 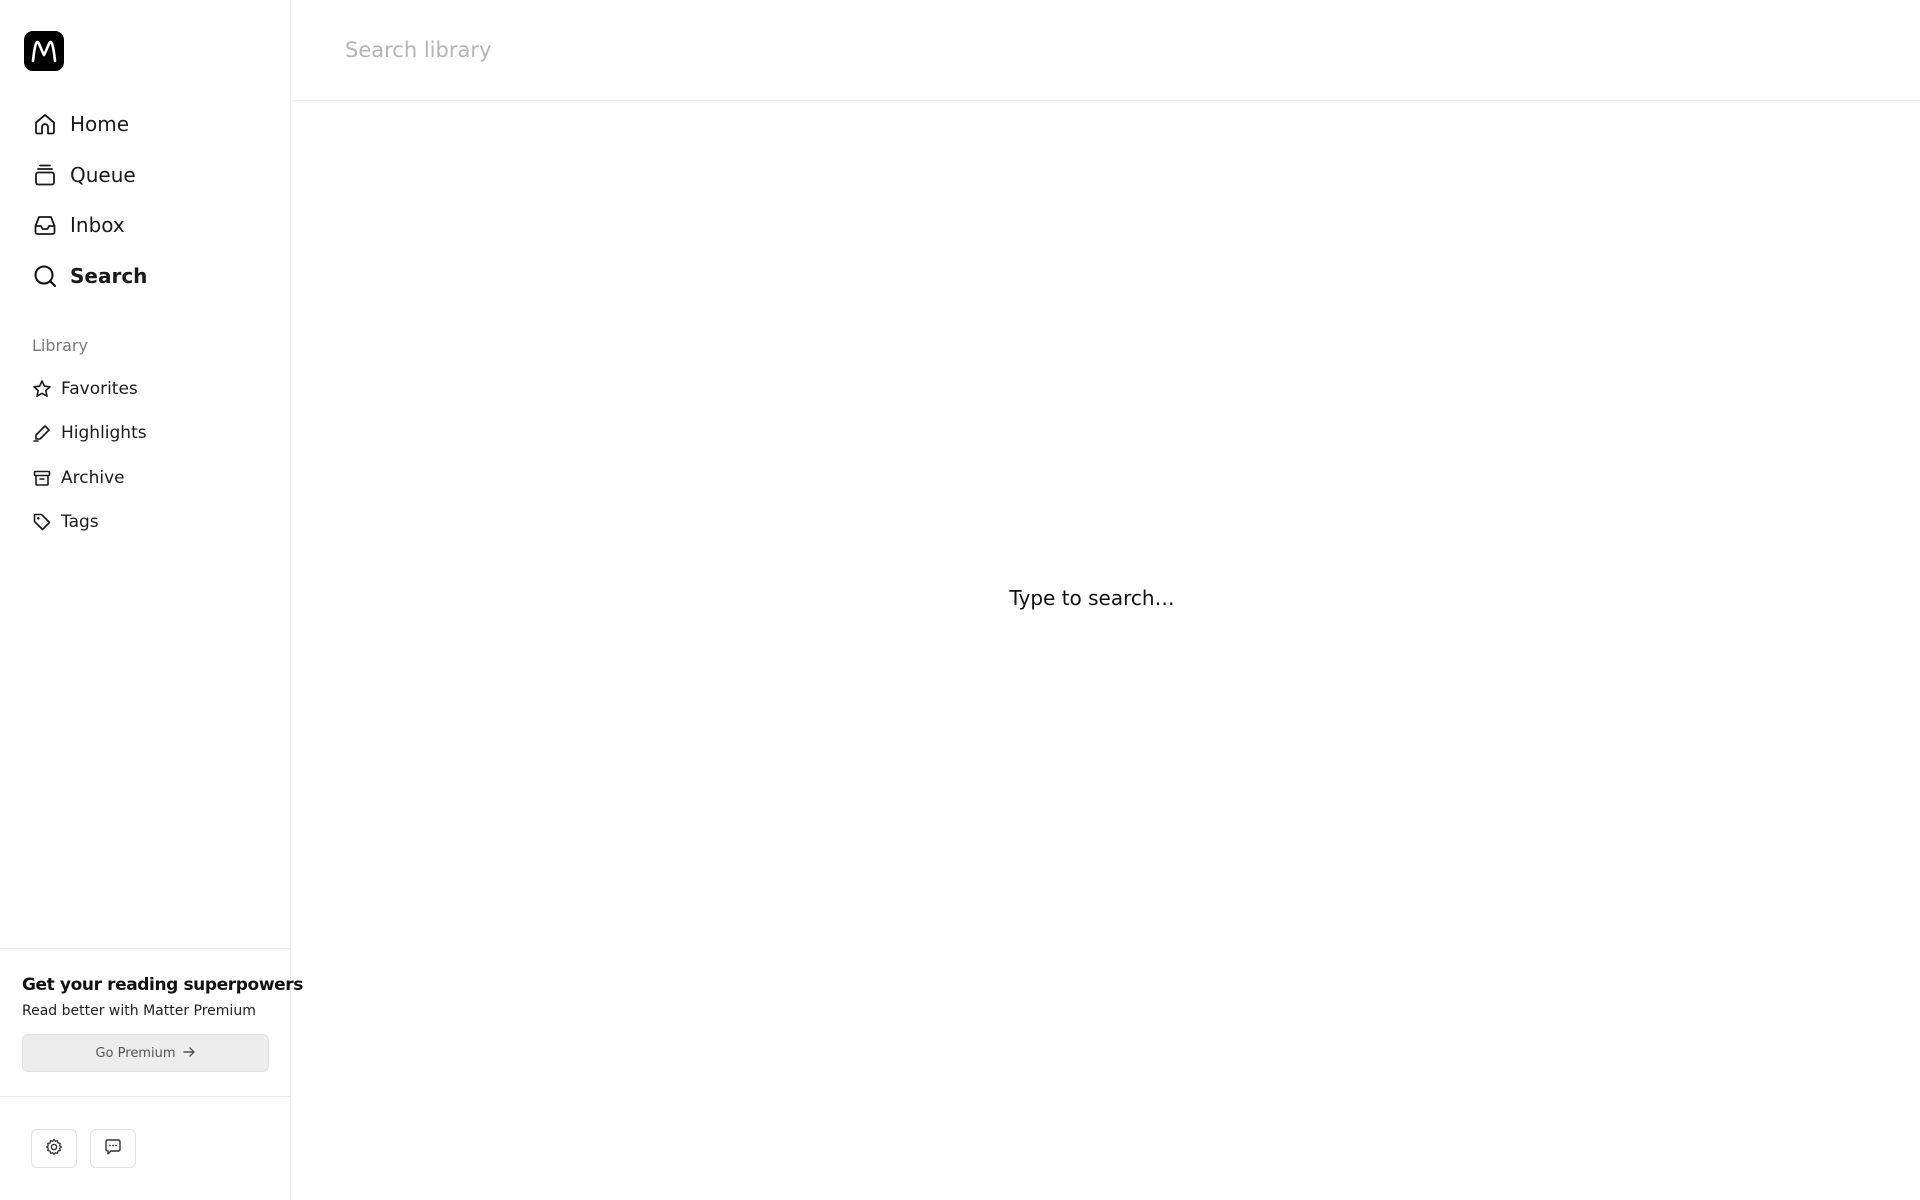 I want to click on inbox-tray-icon, so click(x=45, y=225).